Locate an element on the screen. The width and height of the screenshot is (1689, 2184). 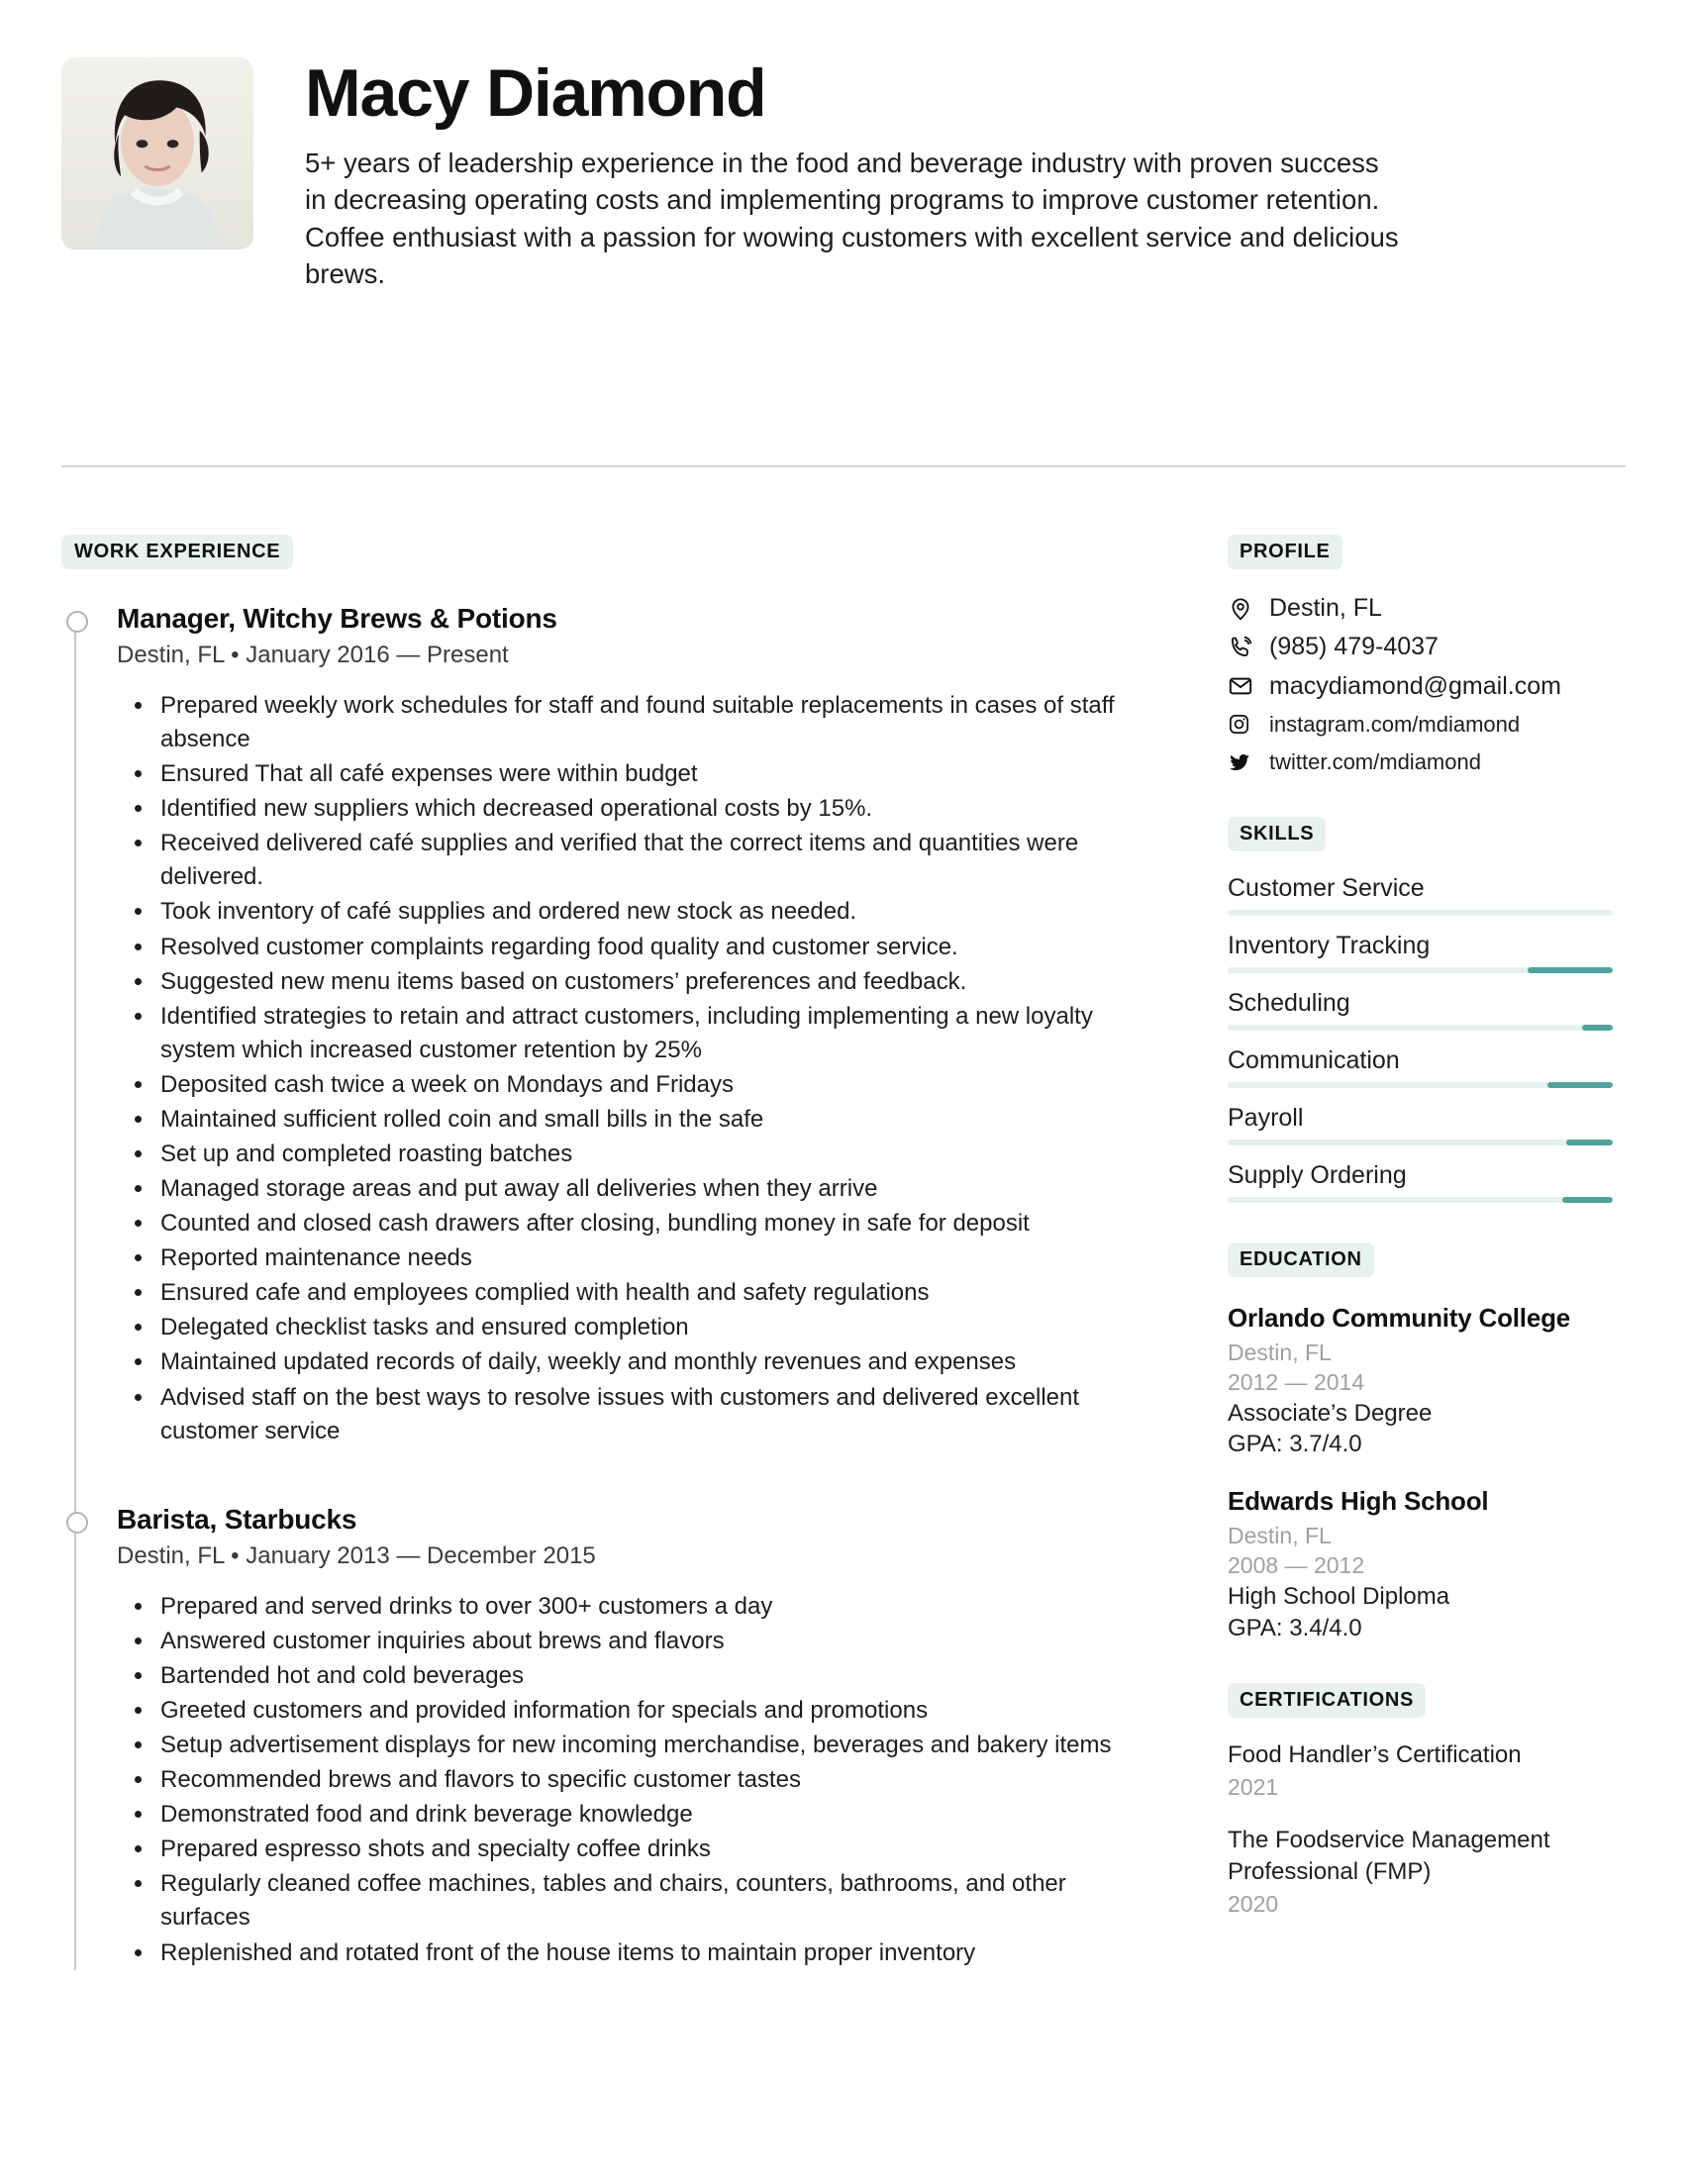
skill-label: Payroll is located at coordinates (1266, 1117).